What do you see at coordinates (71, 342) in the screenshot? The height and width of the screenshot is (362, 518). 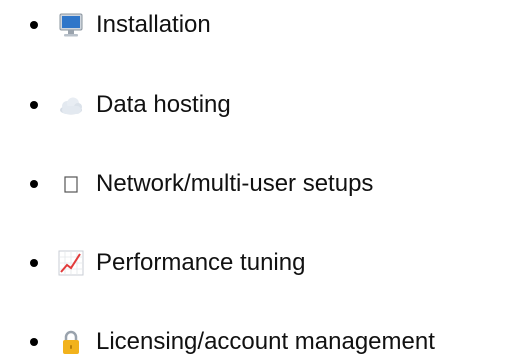 I see `lock-icon` at bounding box center [71, 342].